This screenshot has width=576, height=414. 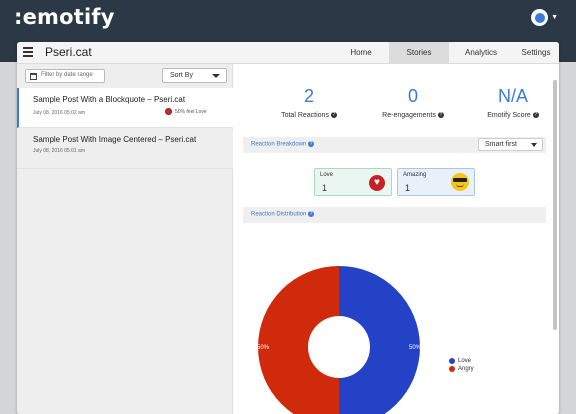 I want to click on calendar-icon, so click(x=33, y=76).